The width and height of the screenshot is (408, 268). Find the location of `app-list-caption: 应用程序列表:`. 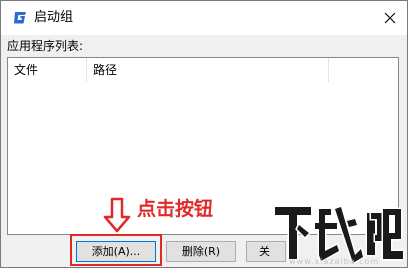

app-list-caption: 应用程序列表: is located at coordinates (45, 46).